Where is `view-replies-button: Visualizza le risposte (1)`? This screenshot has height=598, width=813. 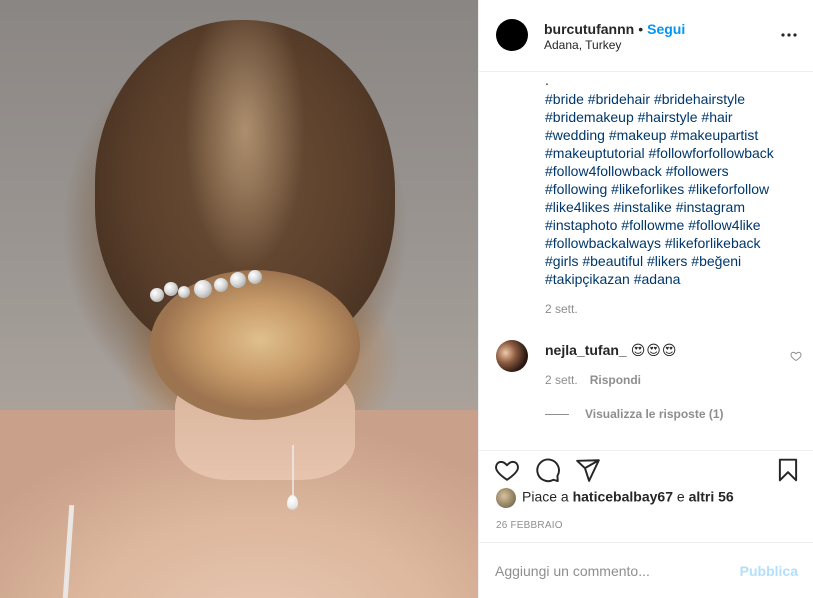 view-replies-button: Visualizza le risposte (1) is located at coordinates (634, 414).